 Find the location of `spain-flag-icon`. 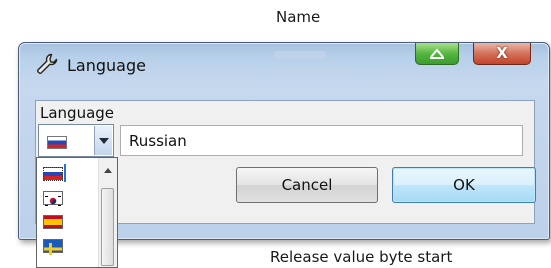

spain-flag-icon is located at coordinates (53, 222).